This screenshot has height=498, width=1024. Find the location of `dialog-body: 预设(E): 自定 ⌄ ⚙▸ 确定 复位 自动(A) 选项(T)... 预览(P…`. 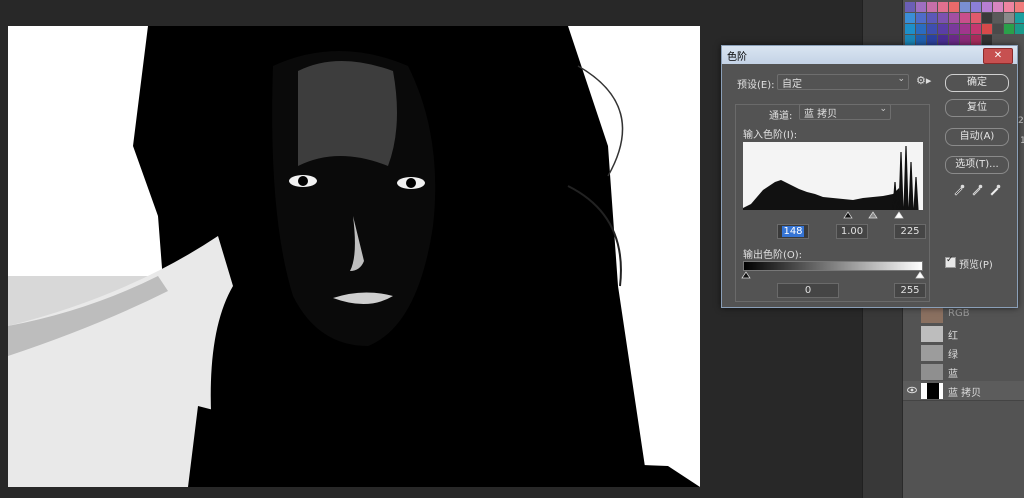

dialog-body: 预设(E): 自定 ⌄ ⚙▸ 确定 复位 自动(A) 选项(T)... 预览(P… is located at coordinates (869, 183).